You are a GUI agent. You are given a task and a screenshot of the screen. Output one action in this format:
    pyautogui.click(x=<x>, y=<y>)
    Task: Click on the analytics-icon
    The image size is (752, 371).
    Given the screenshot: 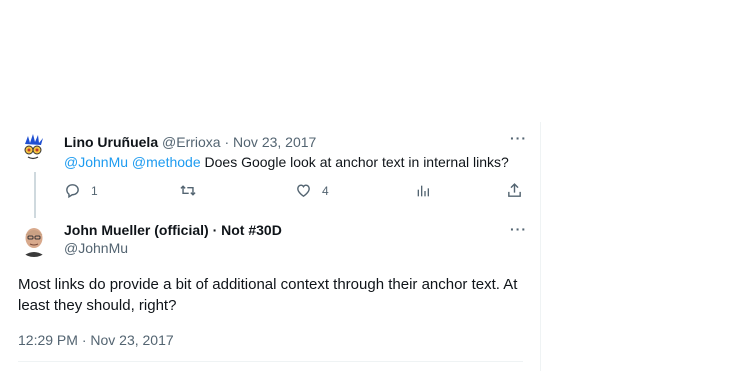 What is the action you would take?
    pyautogui.click(x=423, y=191)
    